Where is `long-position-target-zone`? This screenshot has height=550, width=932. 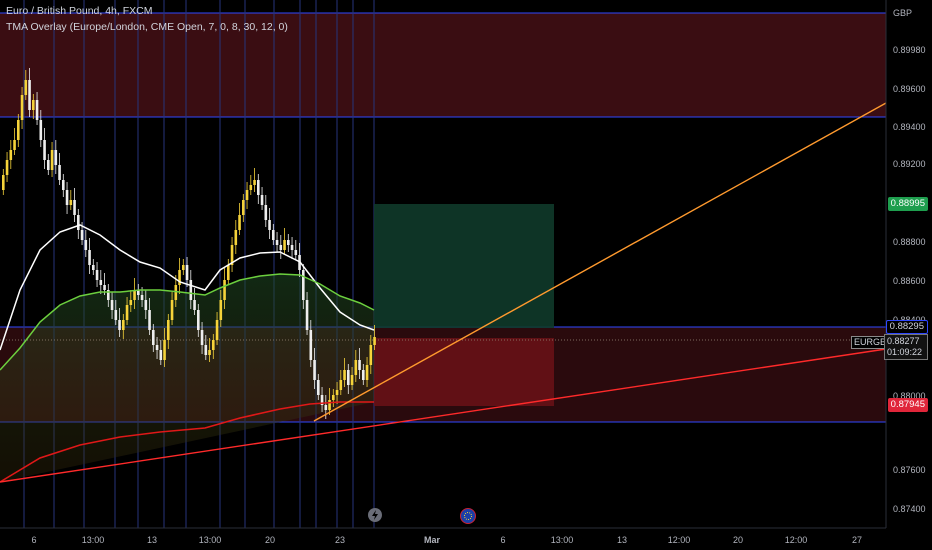
long-position-target-zone is located at coordinates (464, 266).